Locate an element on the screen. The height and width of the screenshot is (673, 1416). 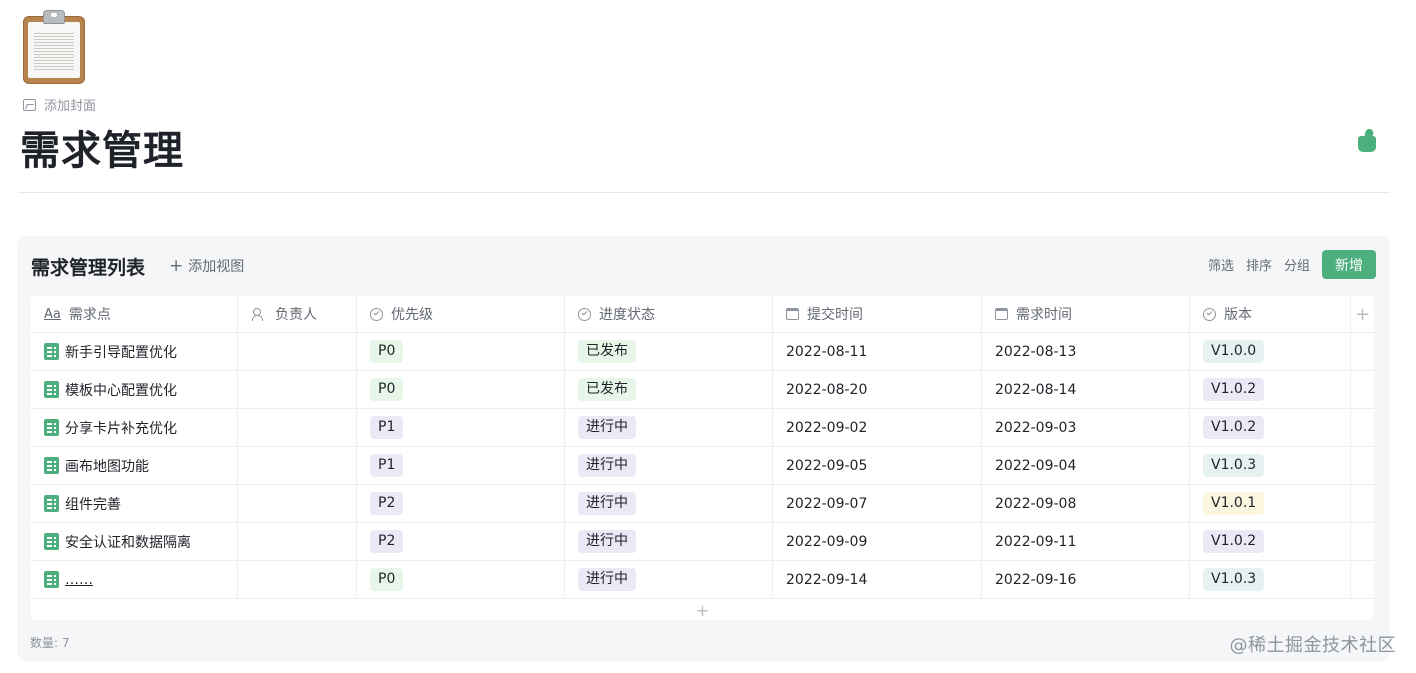
column-header-owner: 负责人 is located at coordinates (297, 314).